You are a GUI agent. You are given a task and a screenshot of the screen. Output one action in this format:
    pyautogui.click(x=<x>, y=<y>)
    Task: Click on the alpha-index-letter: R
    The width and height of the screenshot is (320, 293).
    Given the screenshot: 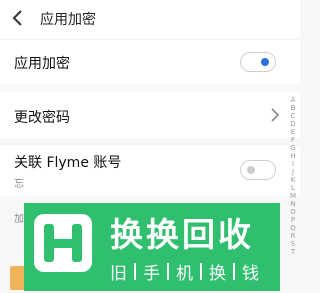 What is the action you would take?
    pyautogui.click(x=293, y=236)
    